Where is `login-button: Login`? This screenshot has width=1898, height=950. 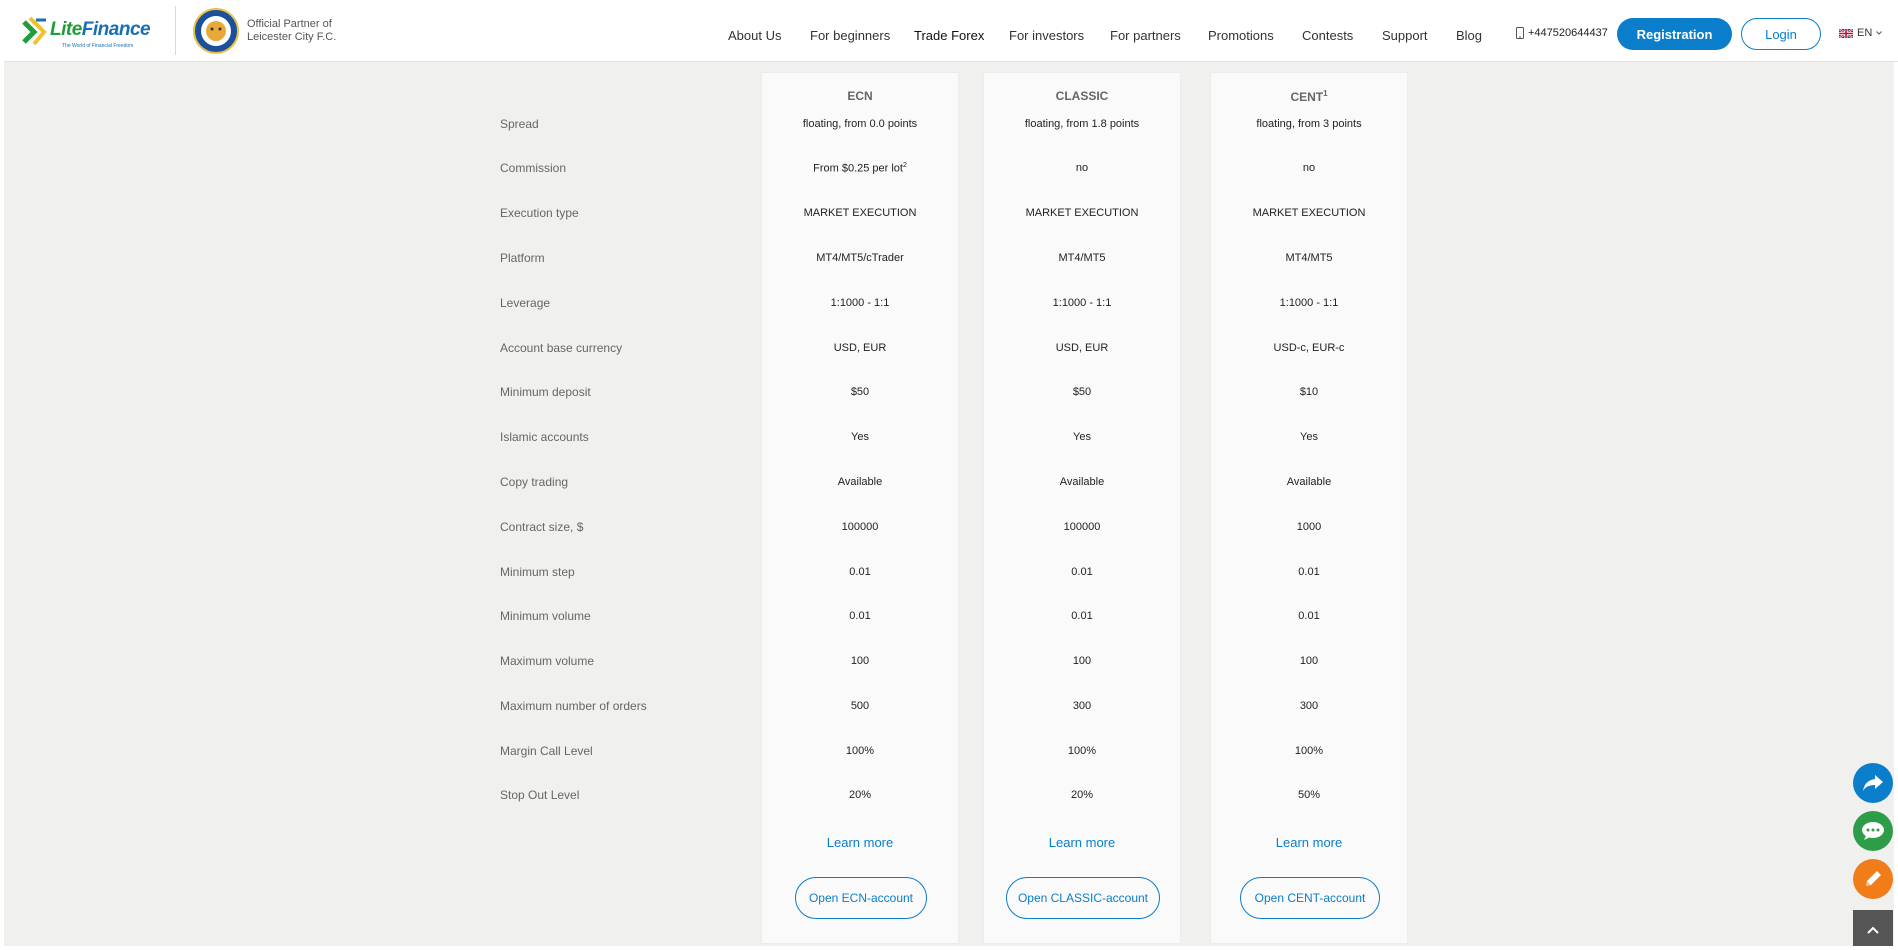
login-button: Login is located at coordinates (1781, 34).